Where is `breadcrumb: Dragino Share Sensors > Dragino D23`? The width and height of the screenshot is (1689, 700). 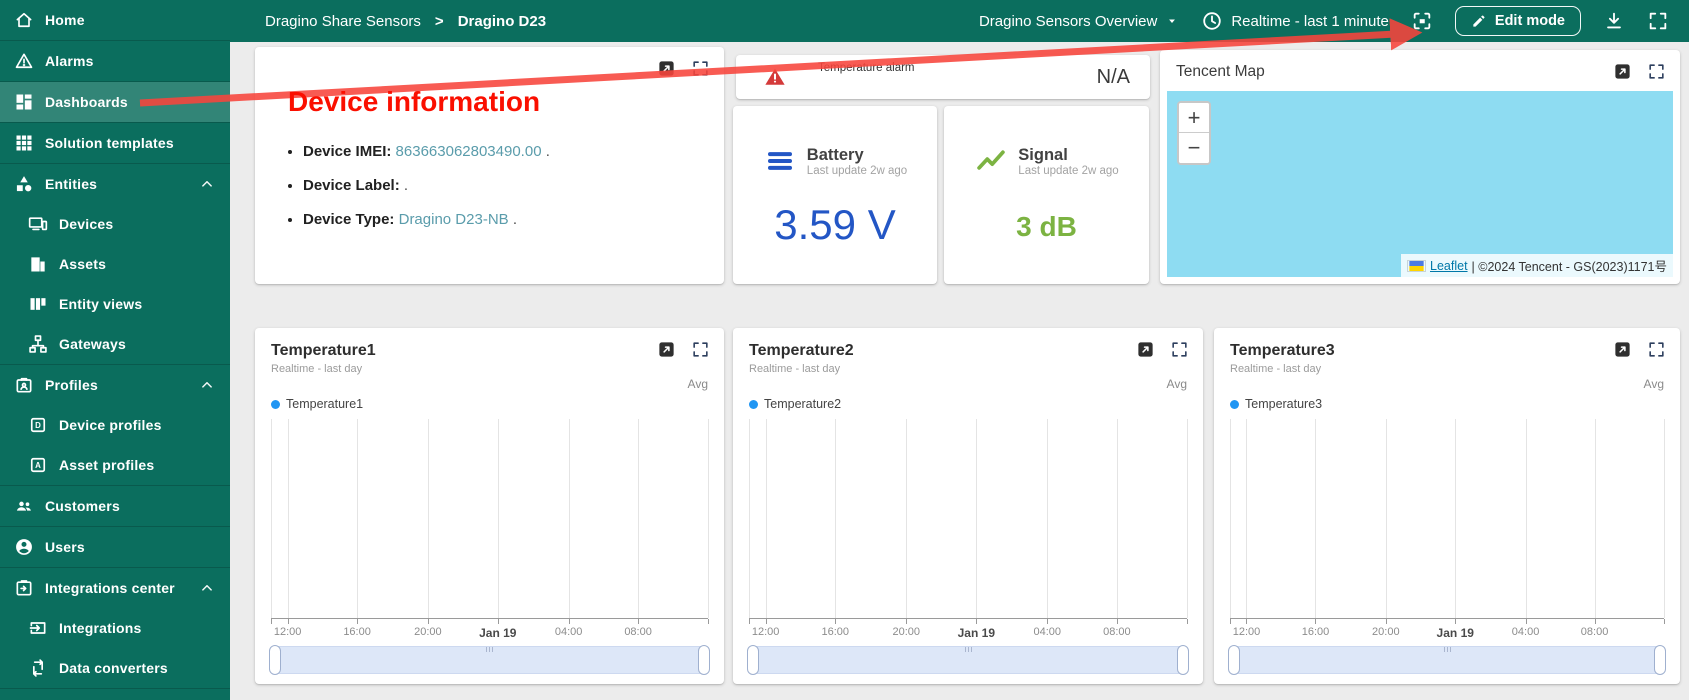
breadcrumb: Dragino Share Sensors > Dragino D23 is located at coordinates (405, 21).